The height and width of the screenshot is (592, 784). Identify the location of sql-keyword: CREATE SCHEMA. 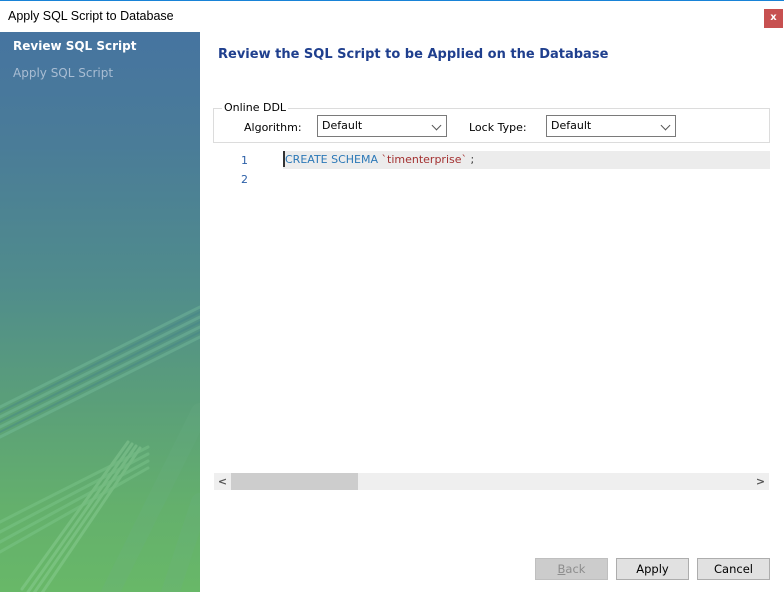
(332, 159).